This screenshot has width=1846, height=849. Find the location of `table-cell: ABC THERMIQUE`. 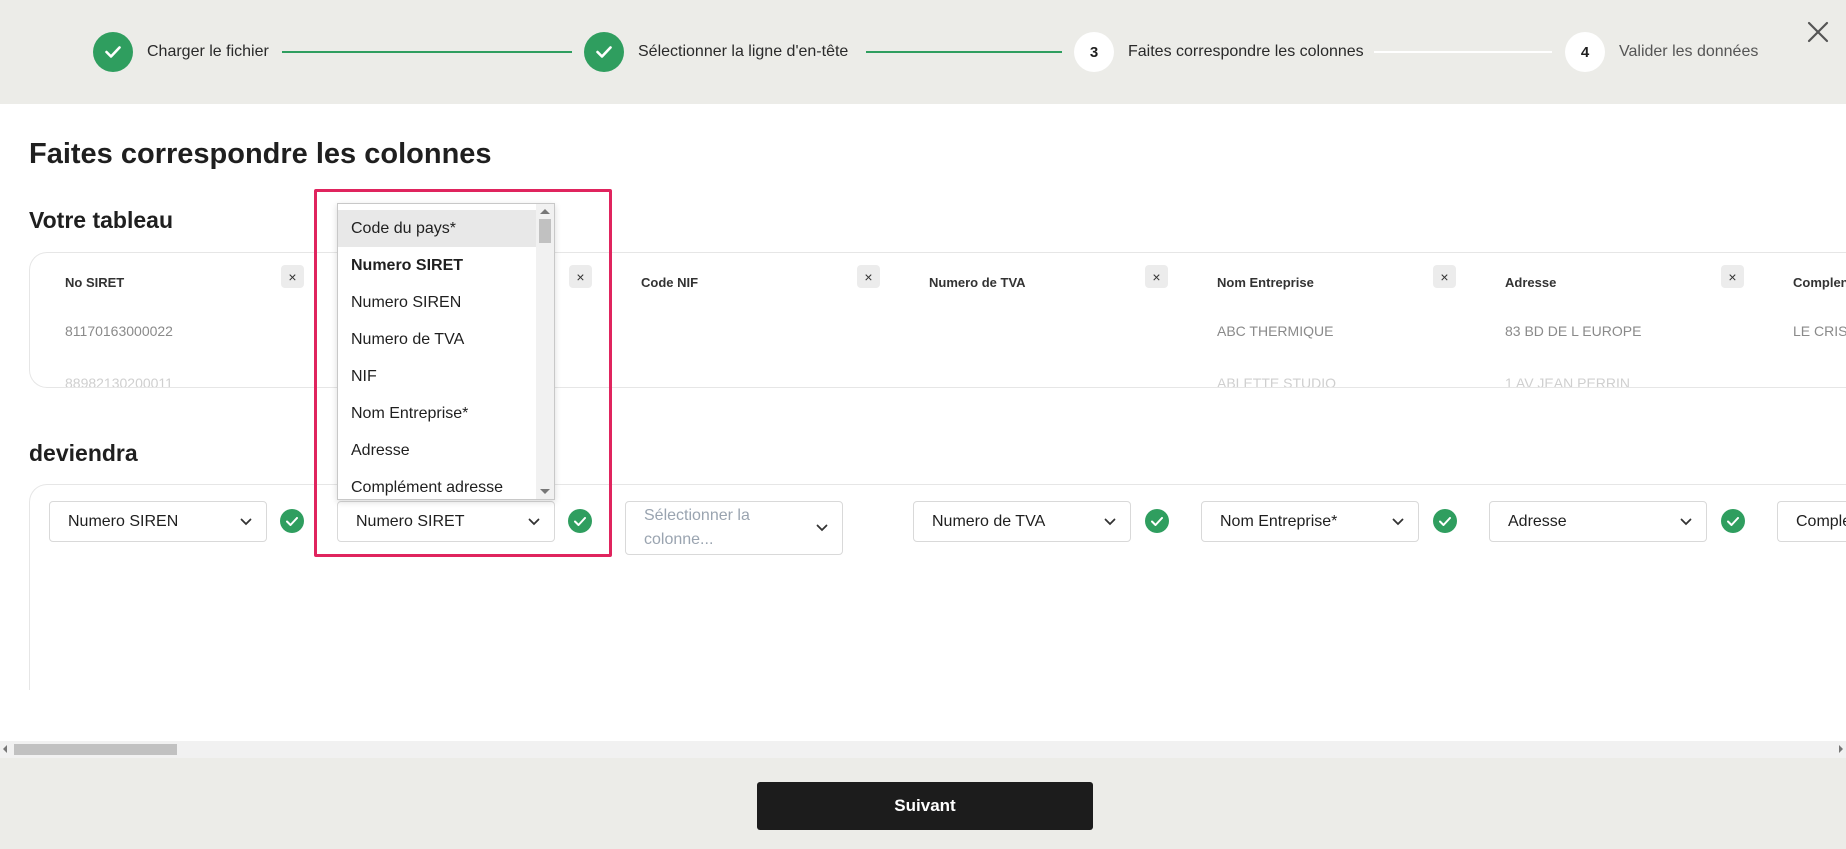

table-cell: ABC THERMIQUE is located at coordinates (1275, 331).